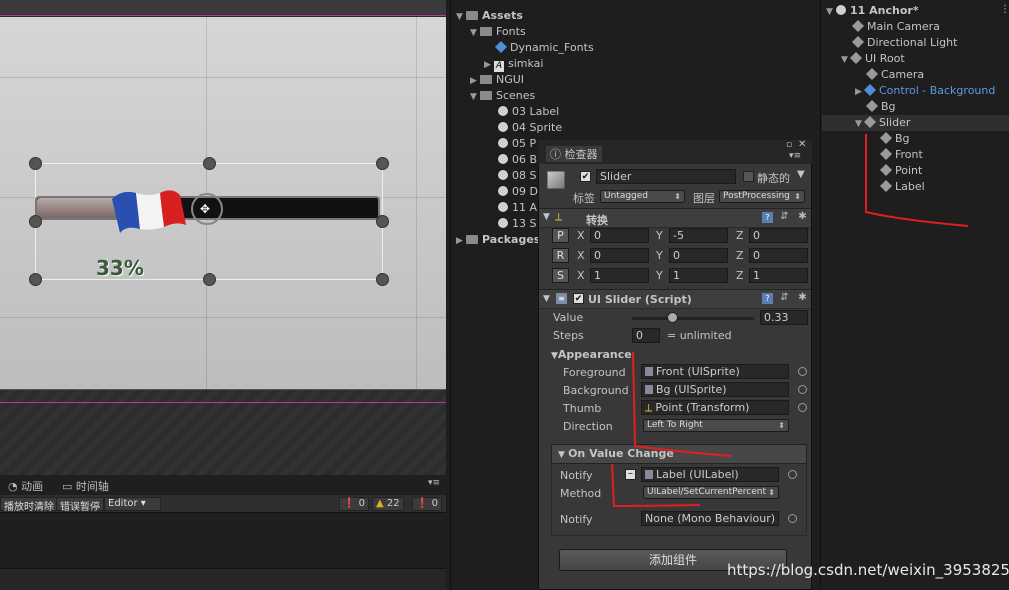 This screenshot has height=590, width=1009. I want to click on error-count-badge: ❗ 0, so click(354, 504).